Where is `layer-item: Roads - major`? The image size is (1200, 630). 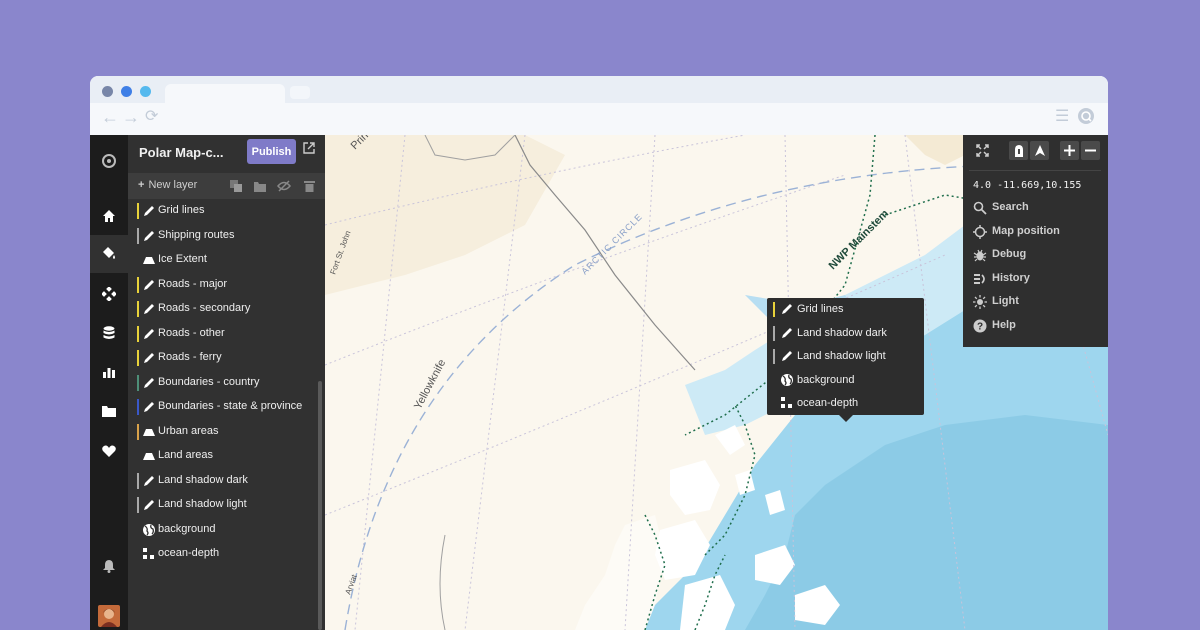 layer-item: Roads - major is located at coordinates (223, 285).